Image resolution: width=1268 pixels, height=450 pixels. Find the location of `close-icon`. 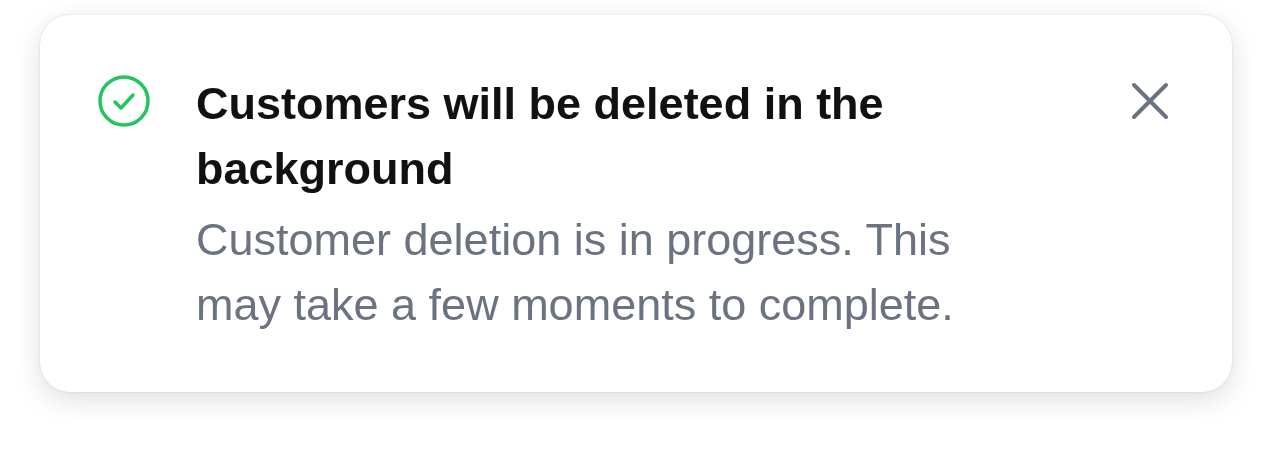

close-icon is located at coordinates (1150, 101).